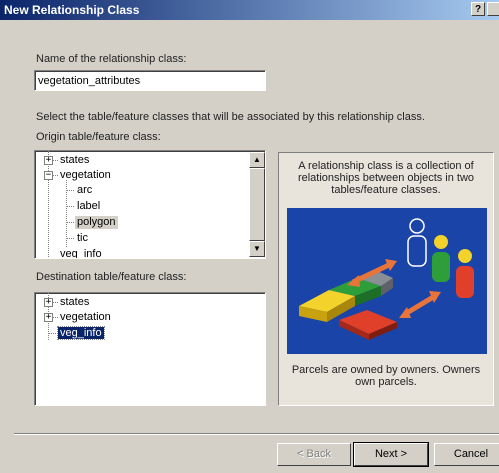 The height and width of the screenshot is (473, 499). I want to click on origin-item-label: label, so click(88, 206).